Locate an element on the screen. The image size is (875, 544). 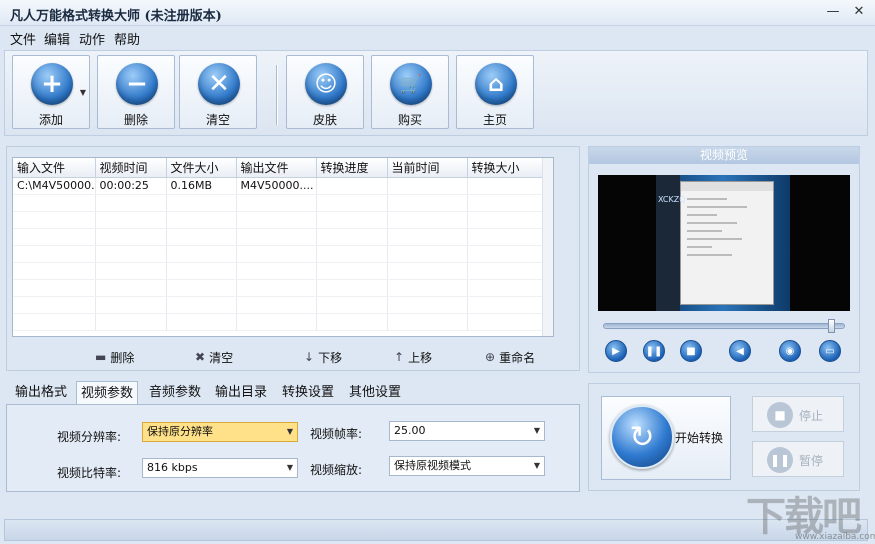
menu-bar: 文件 编辑 动作 帮助 is located at coordinates (437, 37).